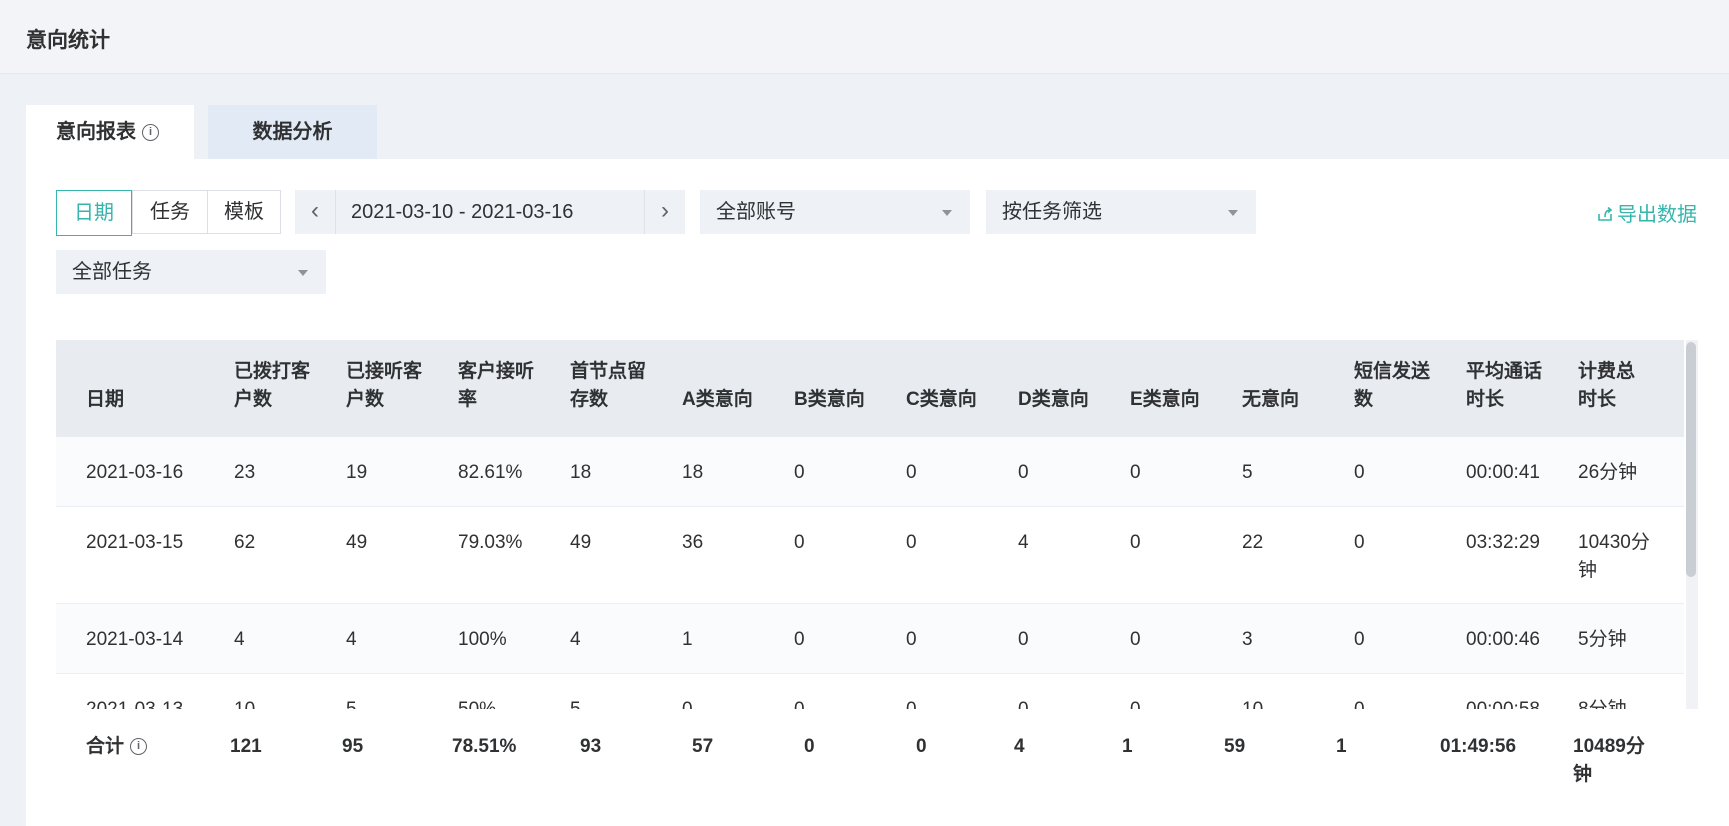 This screenshot has height=826, width=1729. I want to click on view-by-template-button: 模板, so click(243, 212).